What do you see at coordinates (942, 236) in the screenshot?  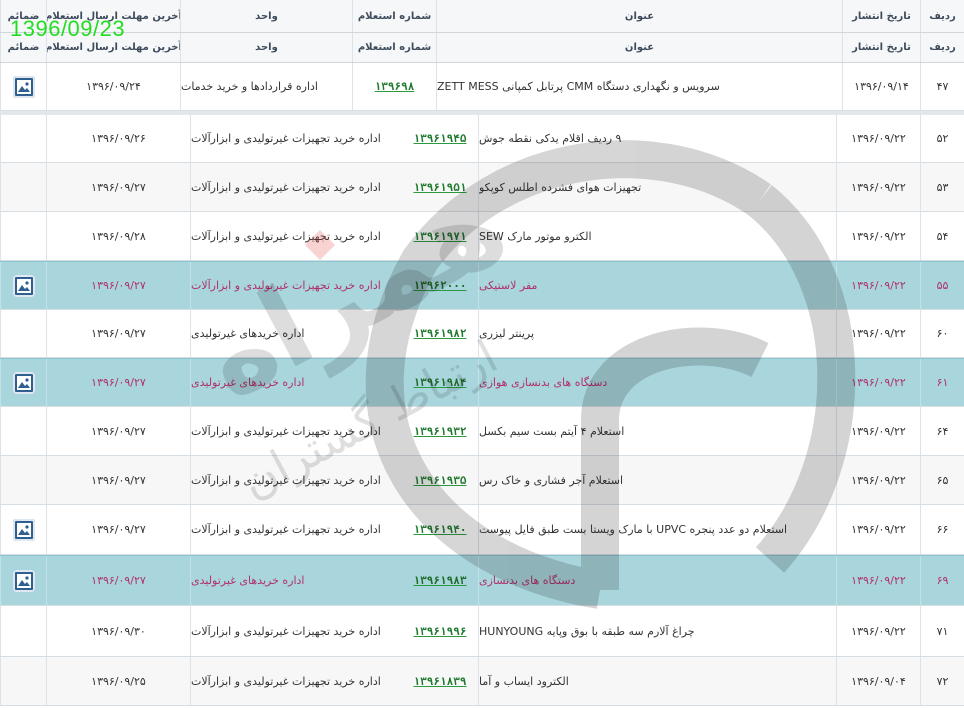 I see `row-number: ۵۴` at bounding box center [942, 236].